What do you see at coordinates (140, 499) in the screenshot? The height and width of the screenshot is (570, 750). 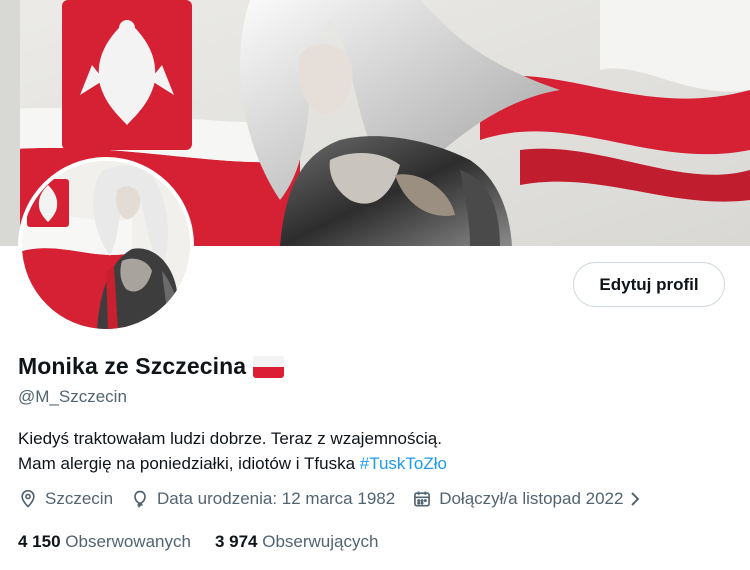 I see `balloon-icon` at bounding box center [140, 499].